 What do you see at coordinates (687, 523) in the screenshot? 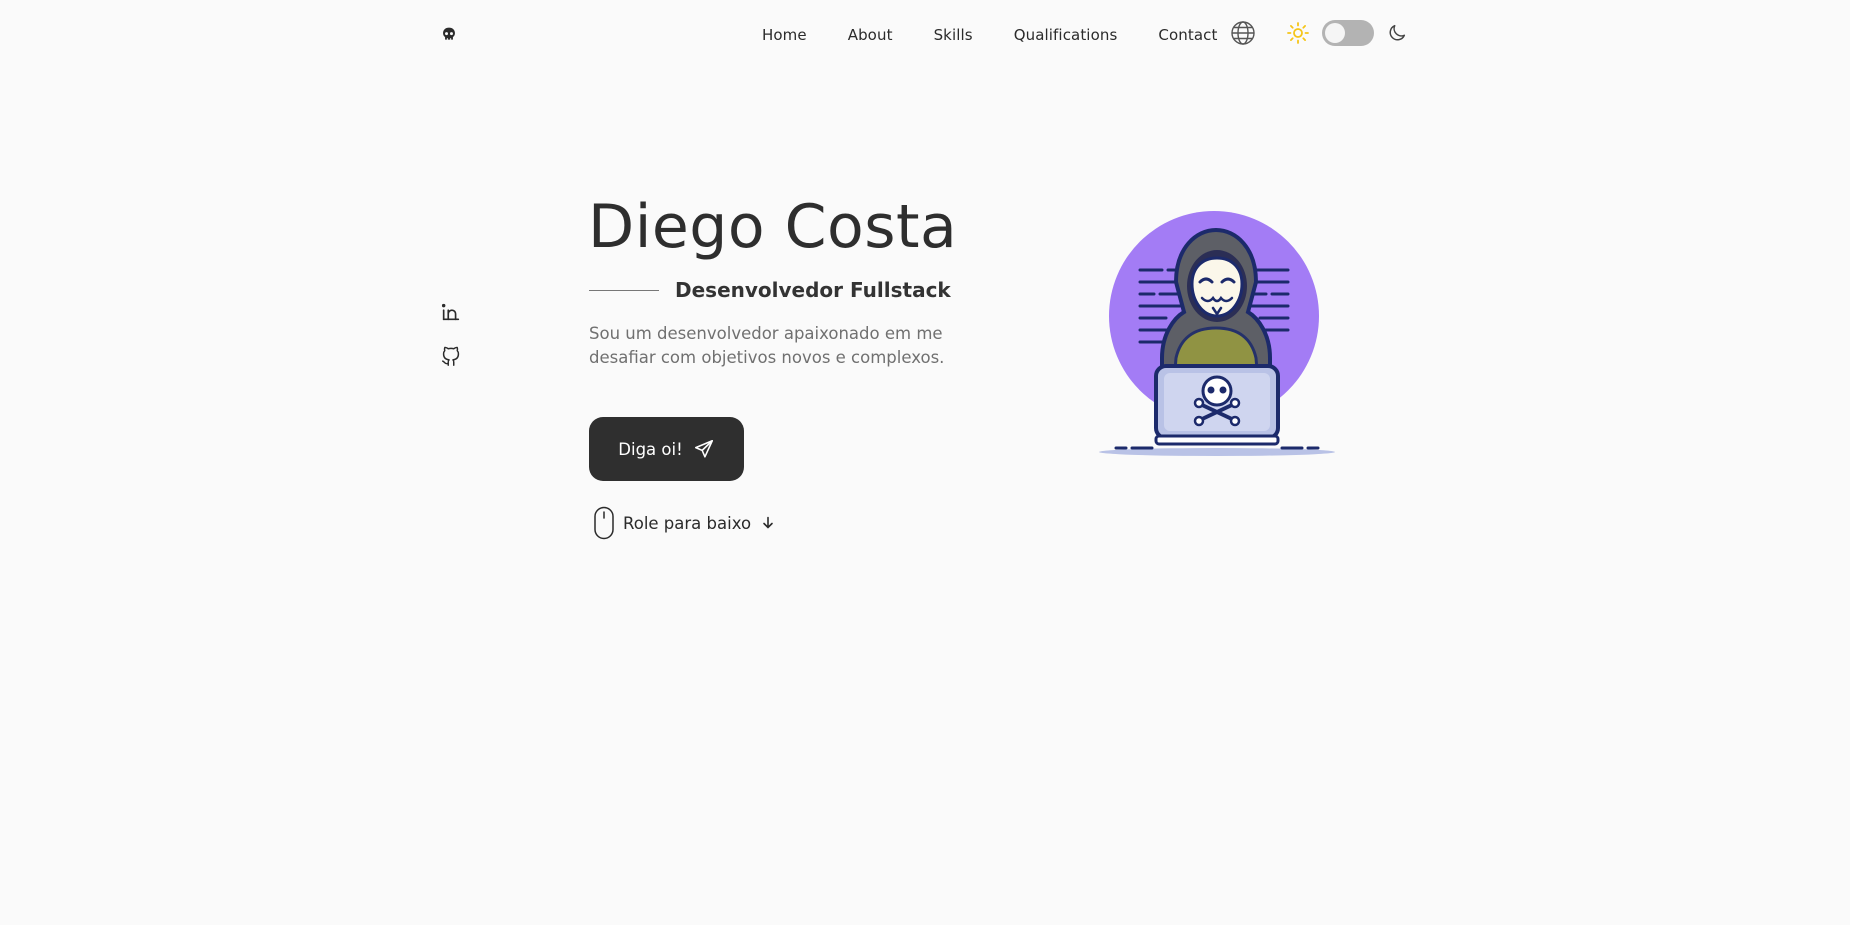
I see `scroll-down-label: Role para baixo` at bounding box center [687, 523].